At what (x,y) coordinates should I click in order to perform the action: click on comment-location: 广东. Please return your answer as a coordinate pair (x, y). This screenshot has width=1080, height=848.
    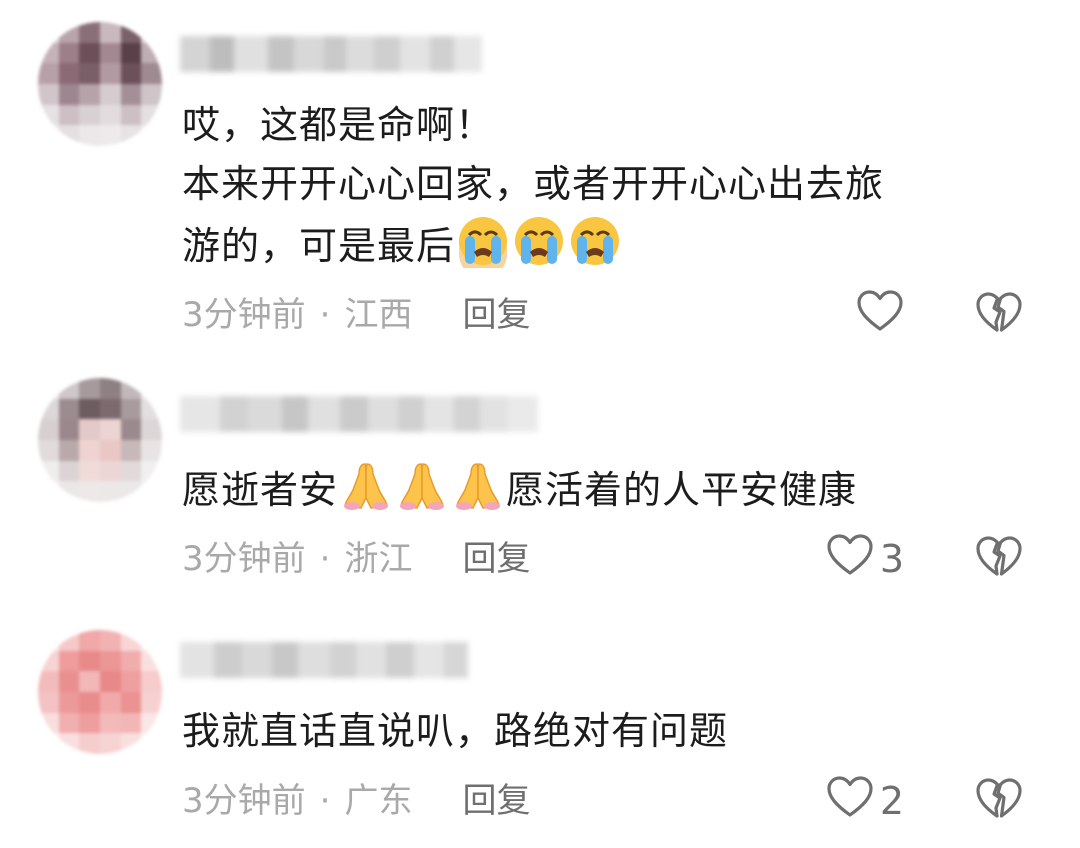
    Looking at the image, I should click on (378, 801).